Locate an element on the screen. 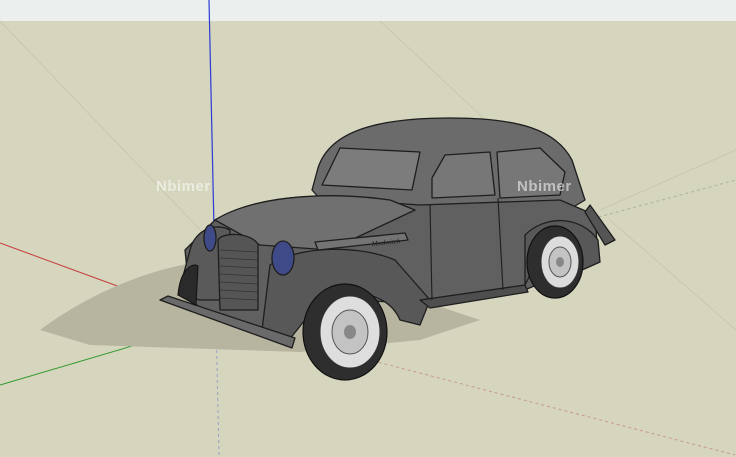 This screenshot has height=457, width=736. wheel-rear is located at coordinates (555, 262).